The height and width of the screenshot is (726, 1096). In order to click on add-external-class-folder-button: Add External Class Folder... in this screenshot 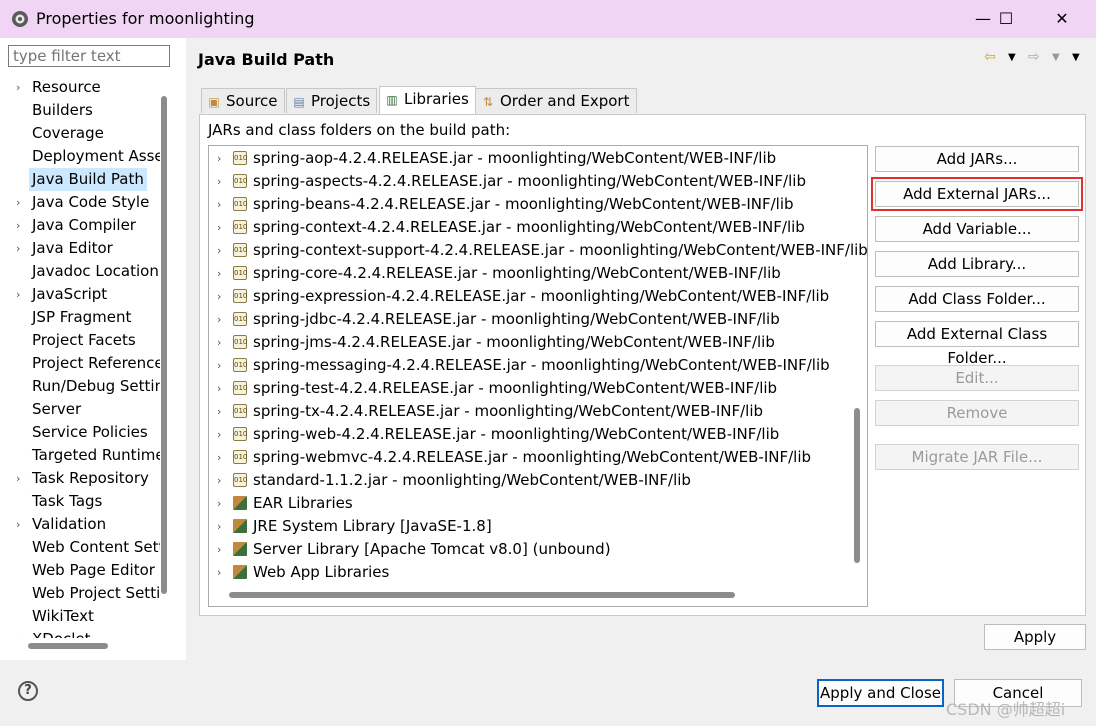, I will do `click(977, 344)`.